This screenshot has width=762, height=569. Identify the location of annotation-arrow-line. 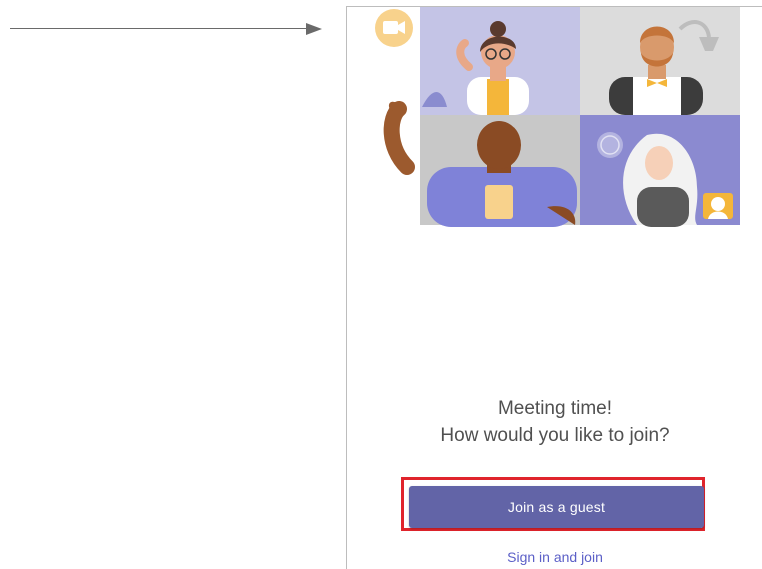
(160, 28).